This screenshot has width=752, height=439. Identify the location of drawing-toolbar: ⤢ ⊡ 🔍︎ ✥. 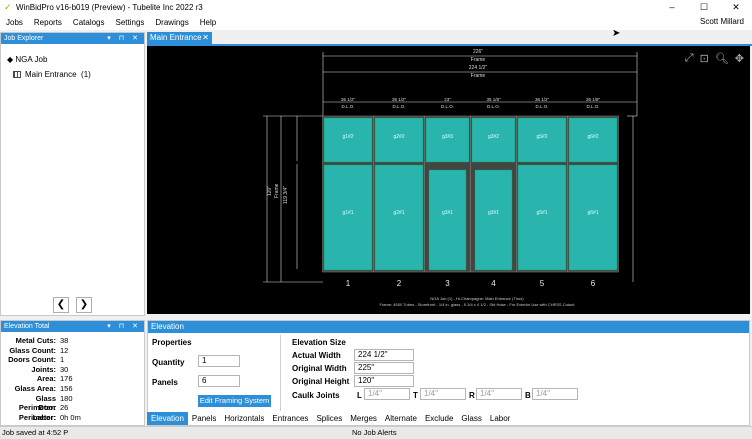
(714, 58).